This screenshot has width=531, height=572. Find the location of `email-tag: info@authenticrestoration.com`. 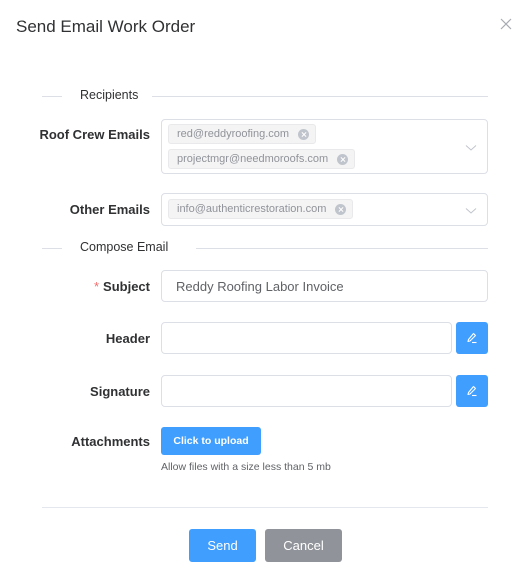

email-tag: info@authenticrestoration.com is located at coordinates (261, 209).